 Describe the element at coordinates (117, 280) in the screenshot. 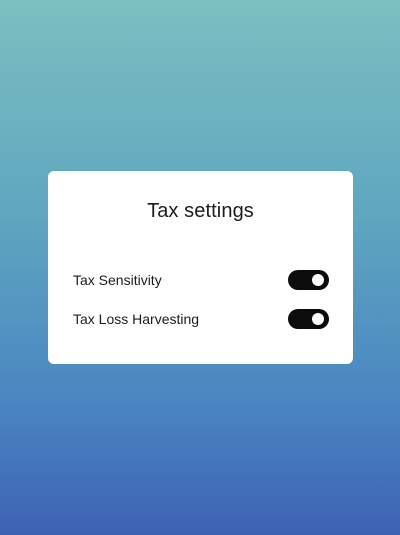

I see `setting-label: Tax Sensitivity` at that location.